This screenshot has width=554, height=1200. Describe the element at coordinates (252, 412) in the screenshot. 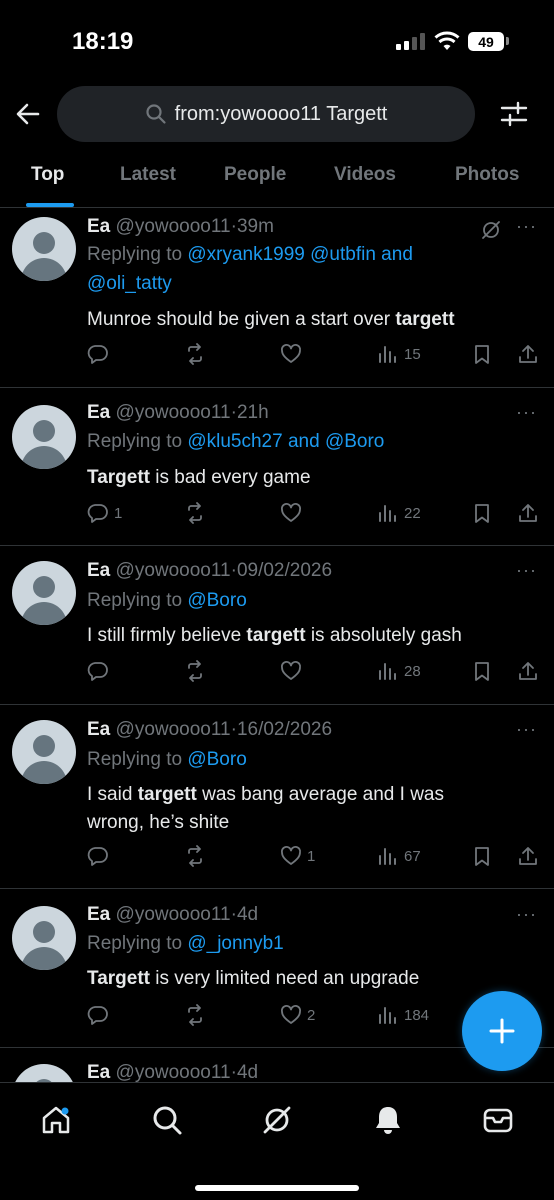

I see `tweet-time: 21h` at that location.